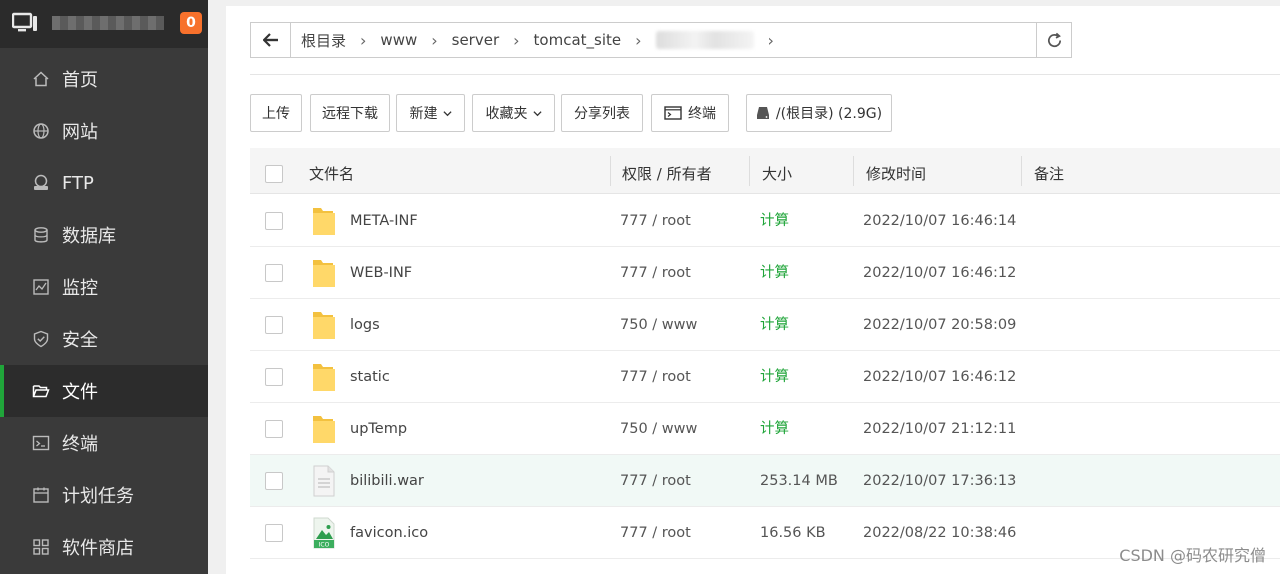  What do you see at coordinates (475, 40) in the screenshot?
I see `breadcrumb-label: server` at bounding box center [475, 40].